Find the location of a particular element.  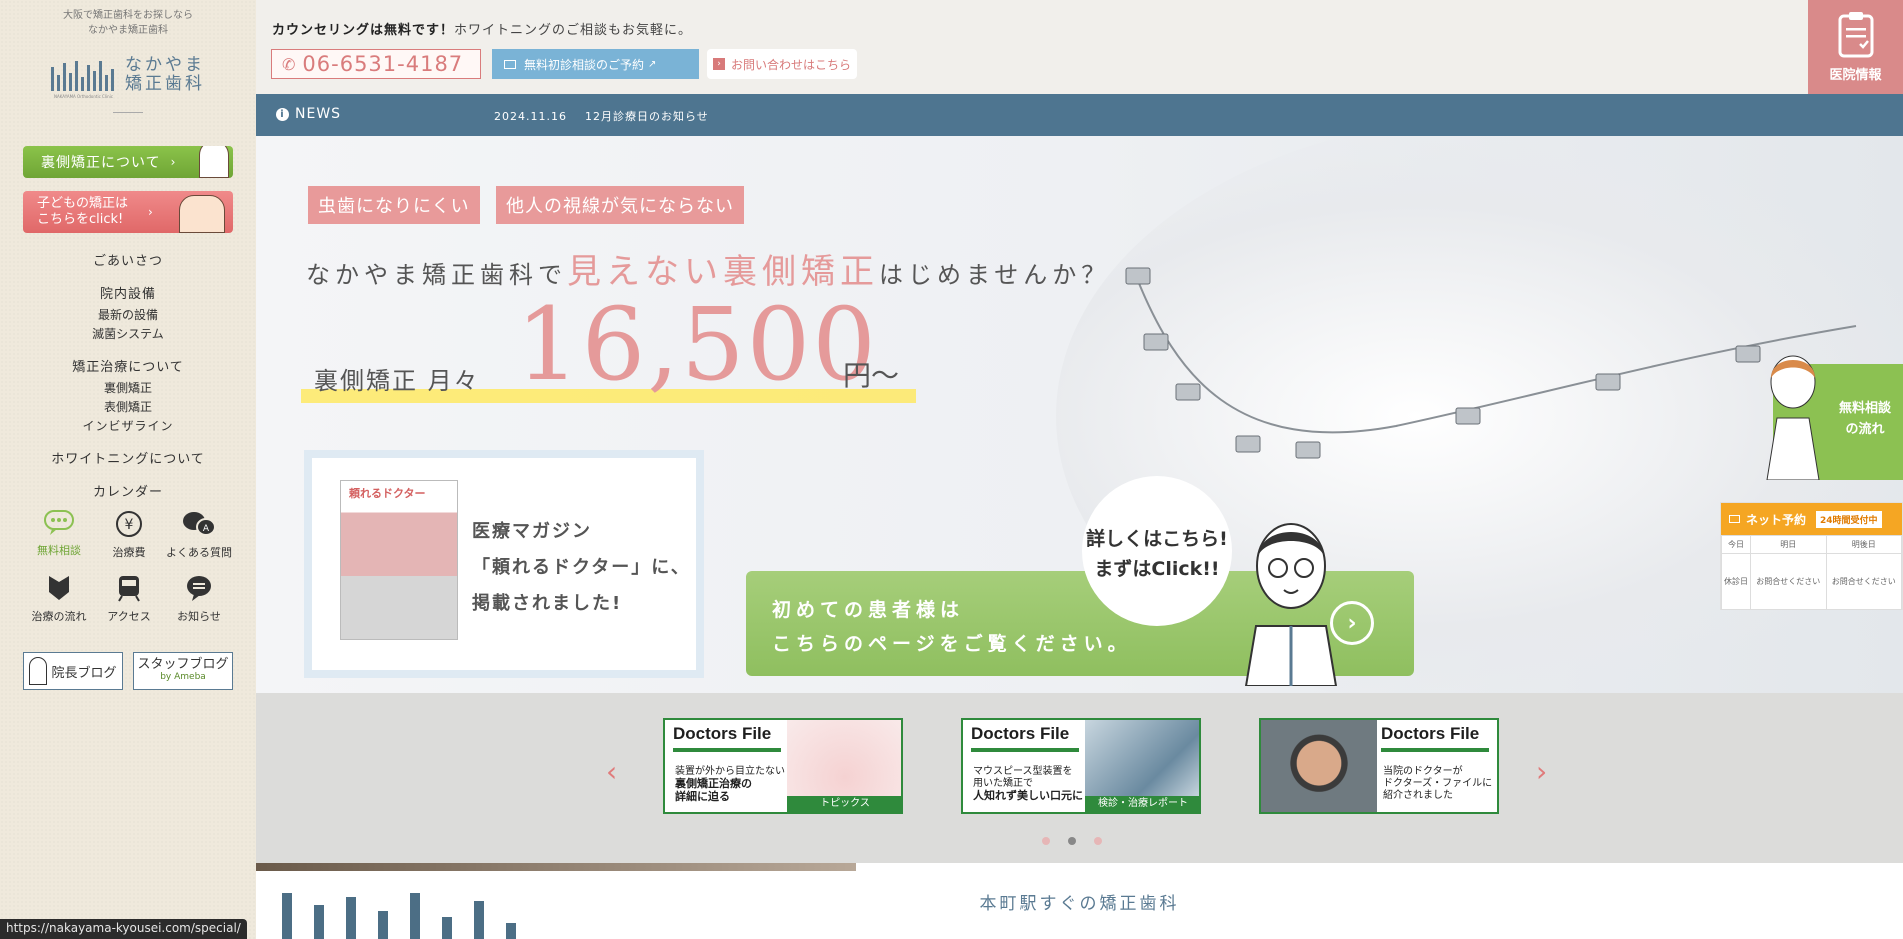

quick-link-free-consult: 無料相談 is located at coordinates (59, 535).